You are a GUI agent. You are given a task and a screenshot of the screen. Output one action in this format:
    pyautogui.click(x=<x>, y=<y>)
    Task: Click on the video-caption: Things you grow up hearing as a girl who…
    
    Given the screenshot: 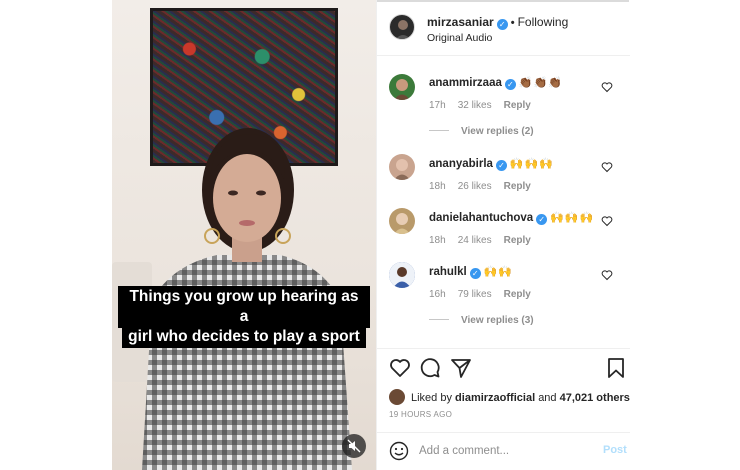 What is the action you would take?
    pyautogui.click(x=244, y=317)
    